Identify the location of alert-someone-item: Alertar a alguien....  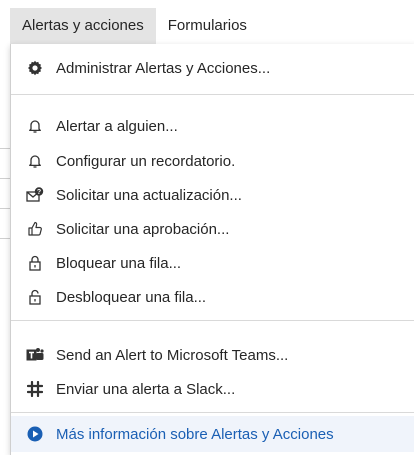
(212, 126).